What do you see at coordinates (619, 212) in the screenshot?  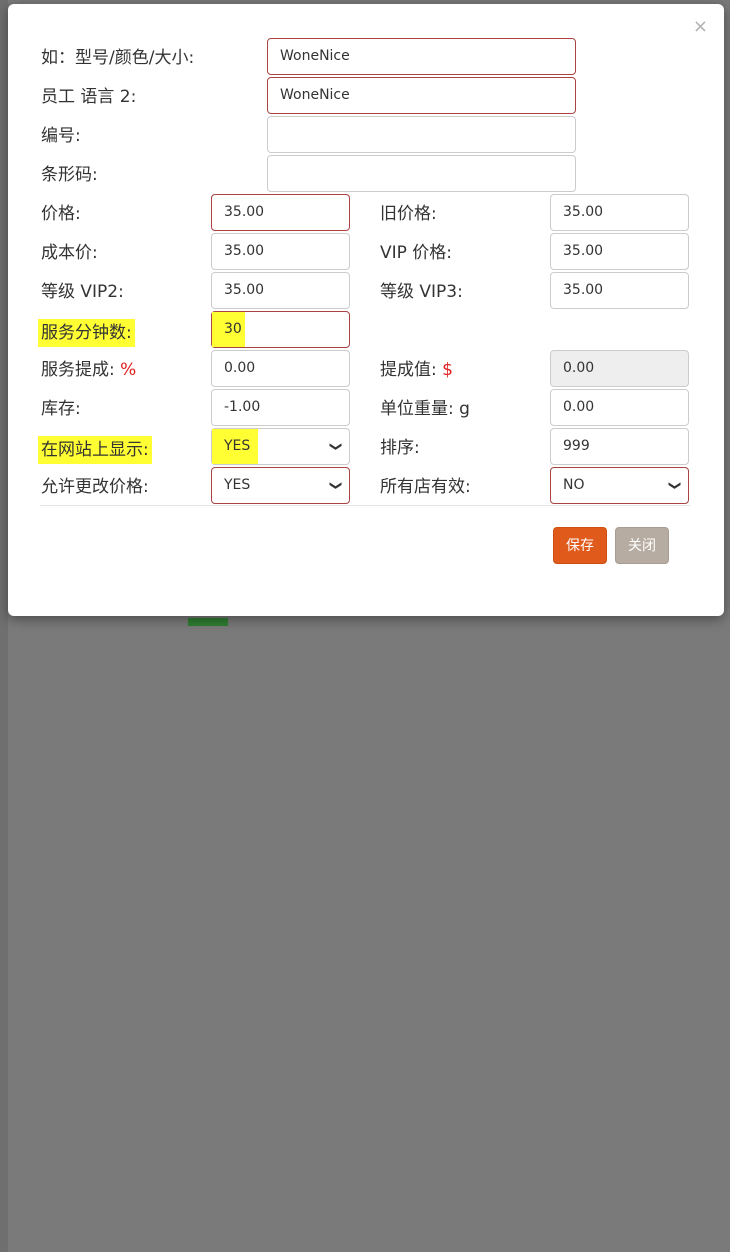 I see `old-price-input: 35.00` at bounding box center [619, 212].